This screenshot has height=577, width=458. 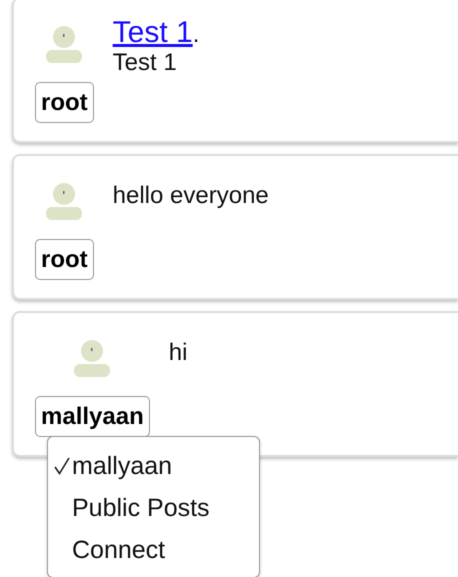 What do you see at coordinates (122, 466) in the screenshot?
I see `menu-item: mallyaan` at bounding box center [122, 466].